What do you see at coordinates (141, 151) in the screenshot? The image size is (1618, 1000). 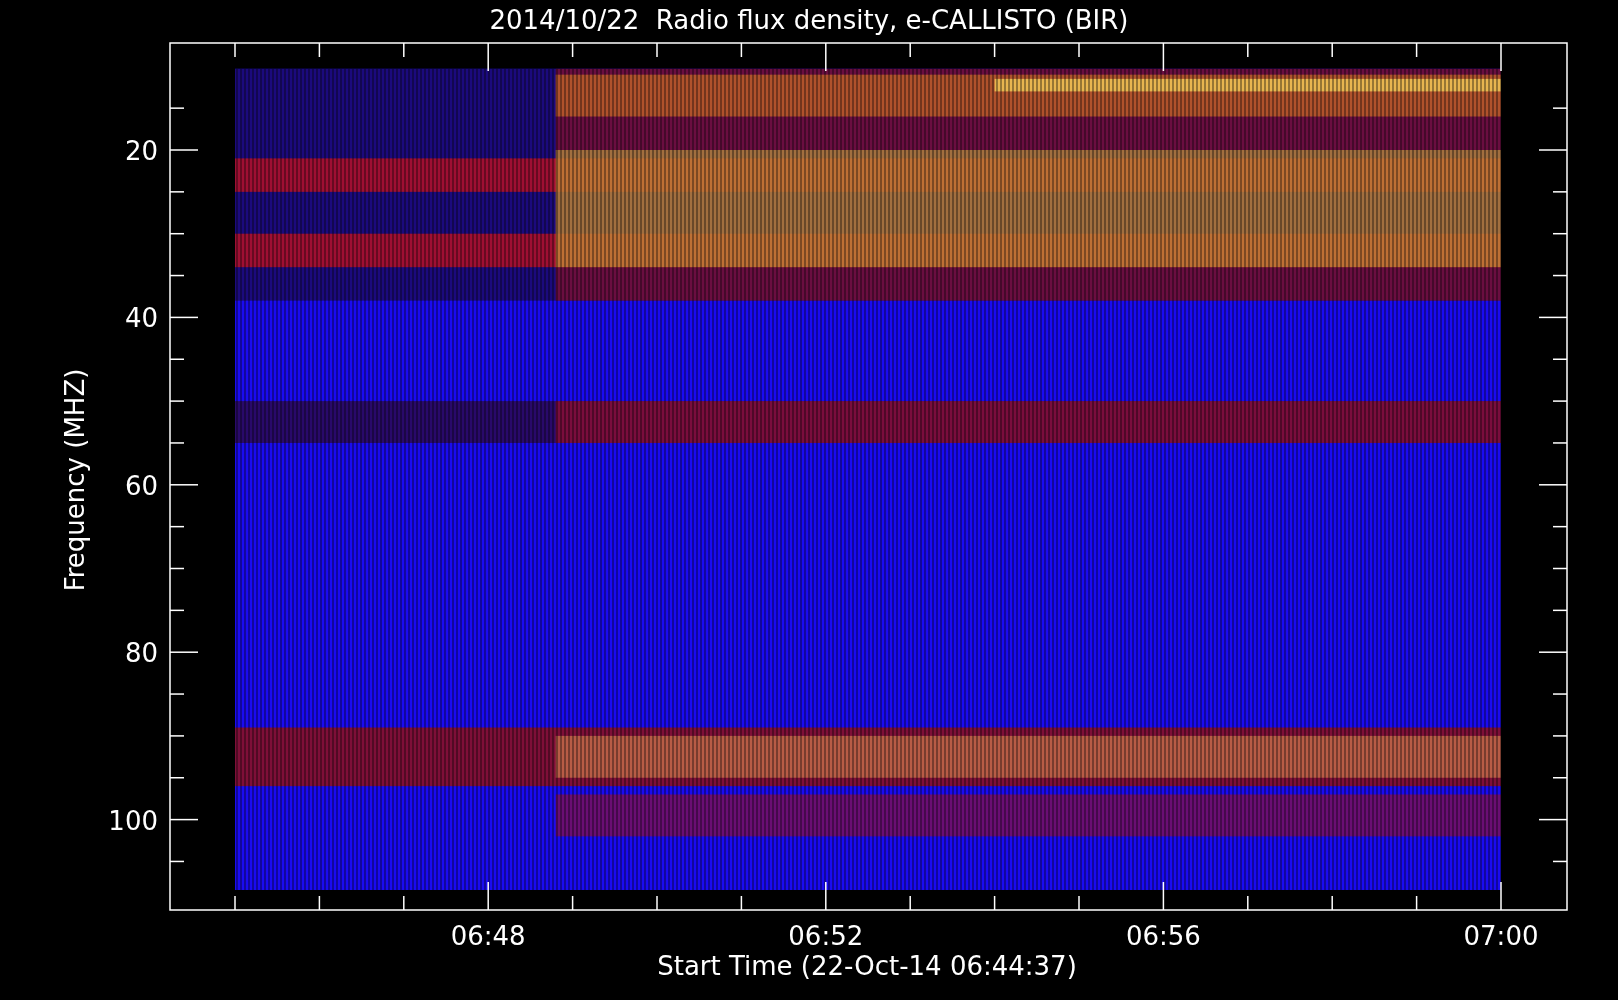 I see `y-tick-label: 20` at bounding box center [141, 151].